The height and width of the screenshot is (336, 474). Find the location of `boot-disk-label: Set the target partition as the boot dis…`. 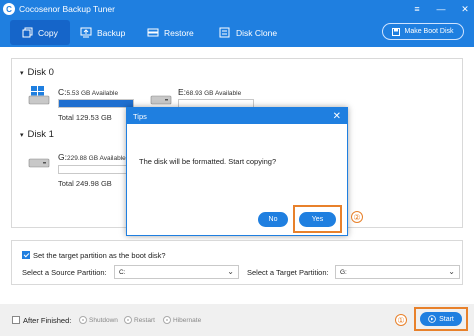

boot-disk-label: Set the target partition as the boot dis… is located at coordinates (99, 255).